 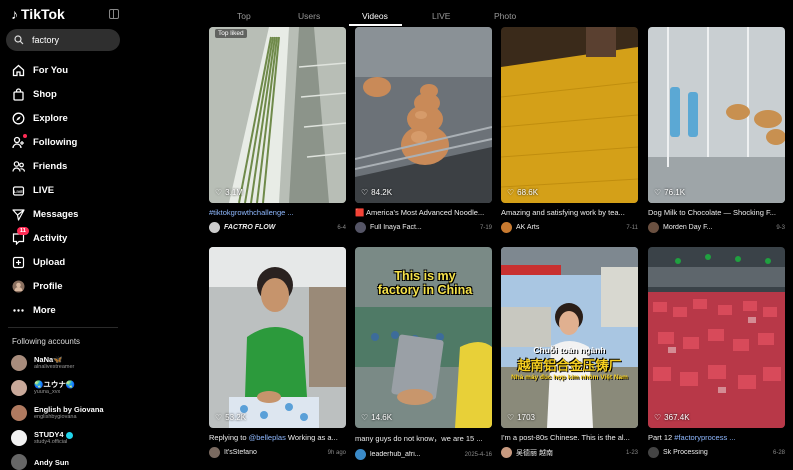 What do you see at coordinates (23, 231) in the screenshot?
I see `activity-badge: 11` at bounding box center [23, 231].